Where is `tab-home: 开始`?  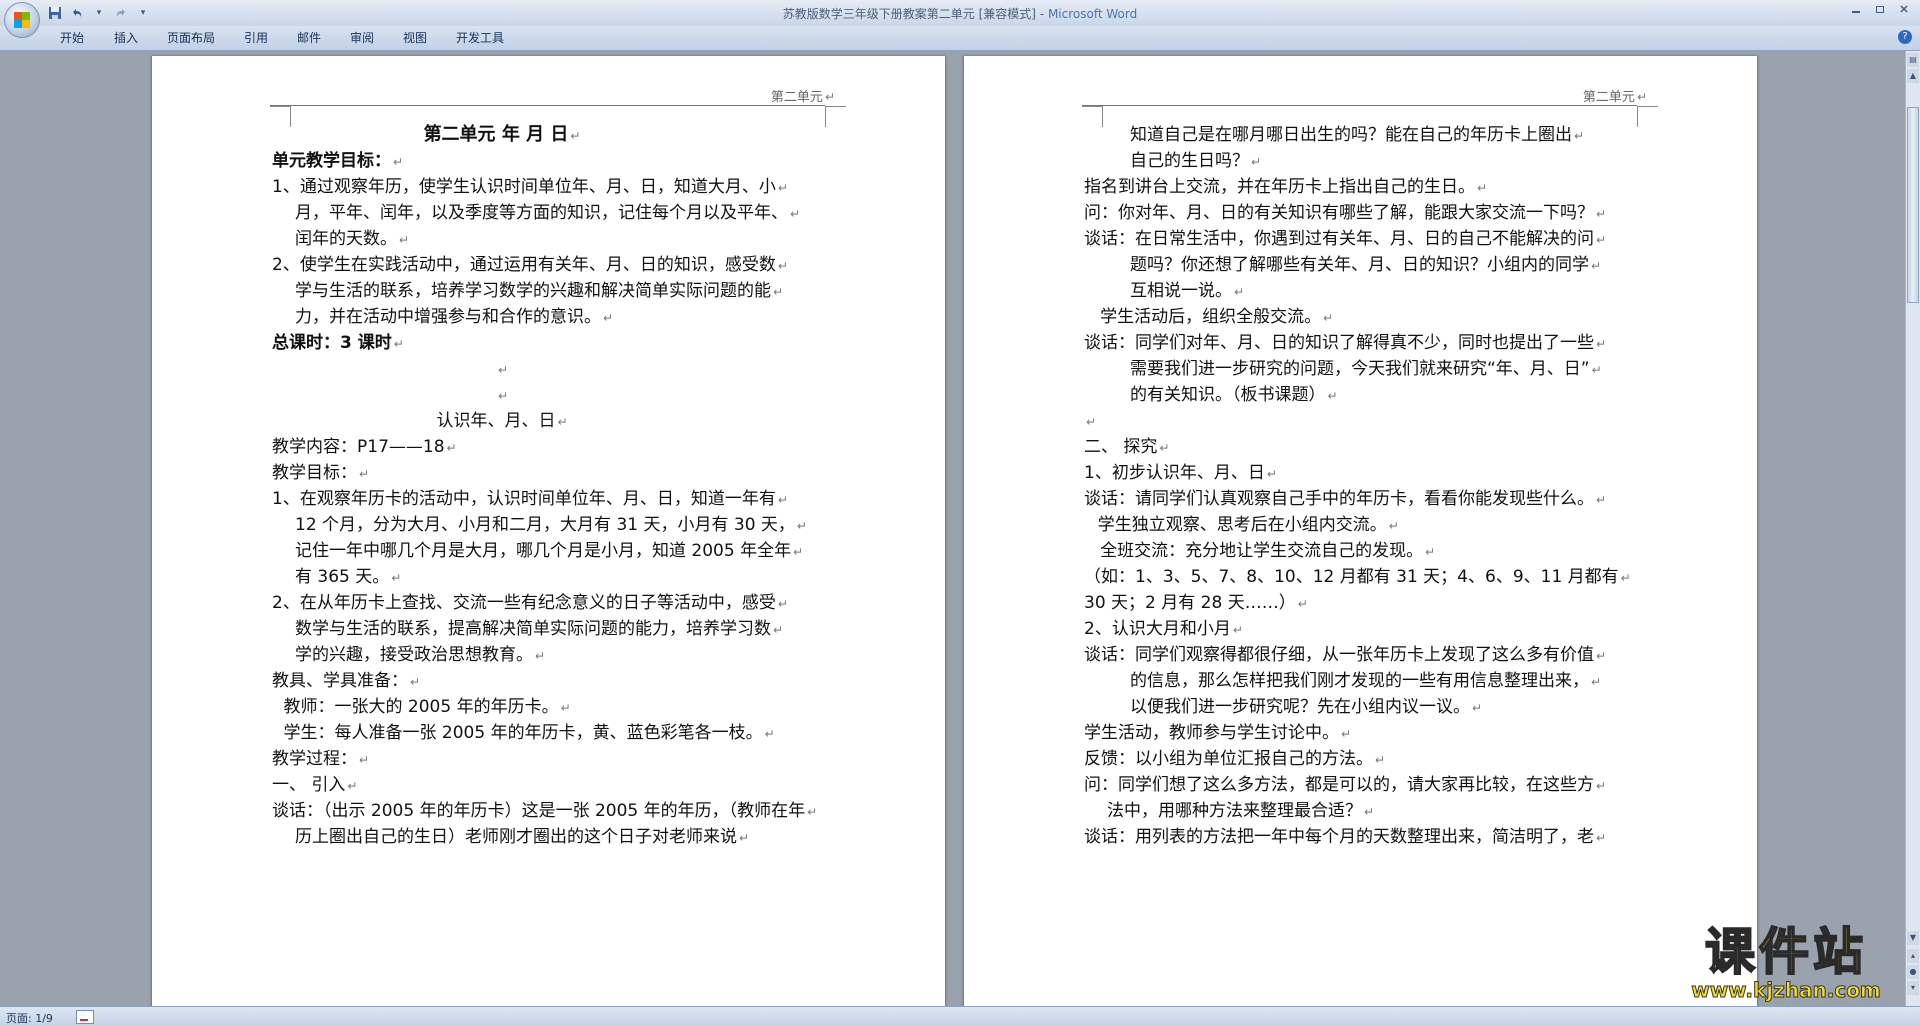
tab-home: 开始 is located at coordinates (72, 38).